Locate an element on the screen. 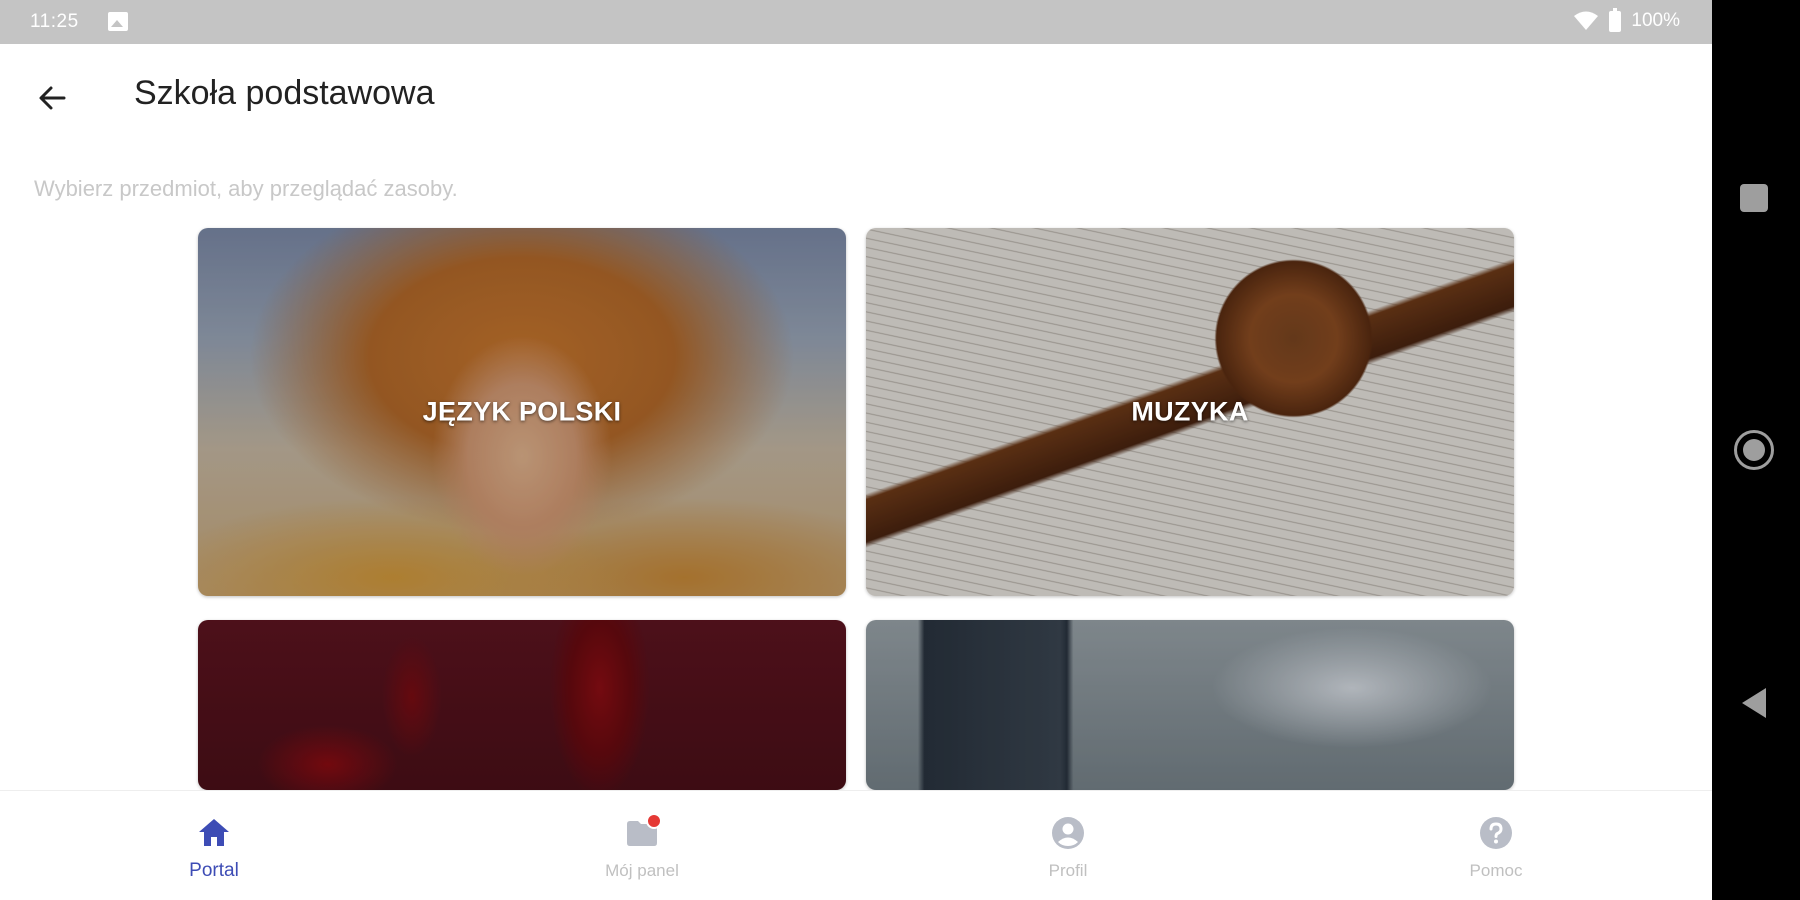 This screenshot has width=1800, height=900. nav-label: Portal is located at coordinates (214, 870).